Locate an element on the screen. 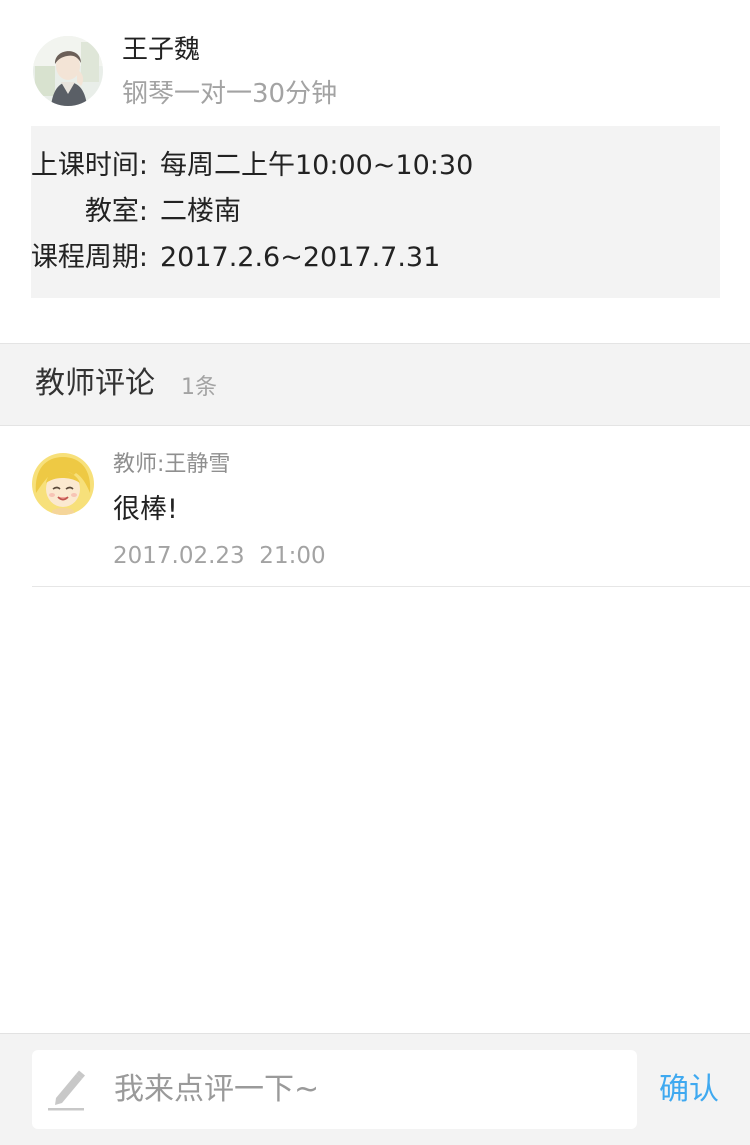 Image resolution: width=750 pixels, height=1145 pixels. comments-section-header: 教师评论 1条 is located at coordinates (375, 384).